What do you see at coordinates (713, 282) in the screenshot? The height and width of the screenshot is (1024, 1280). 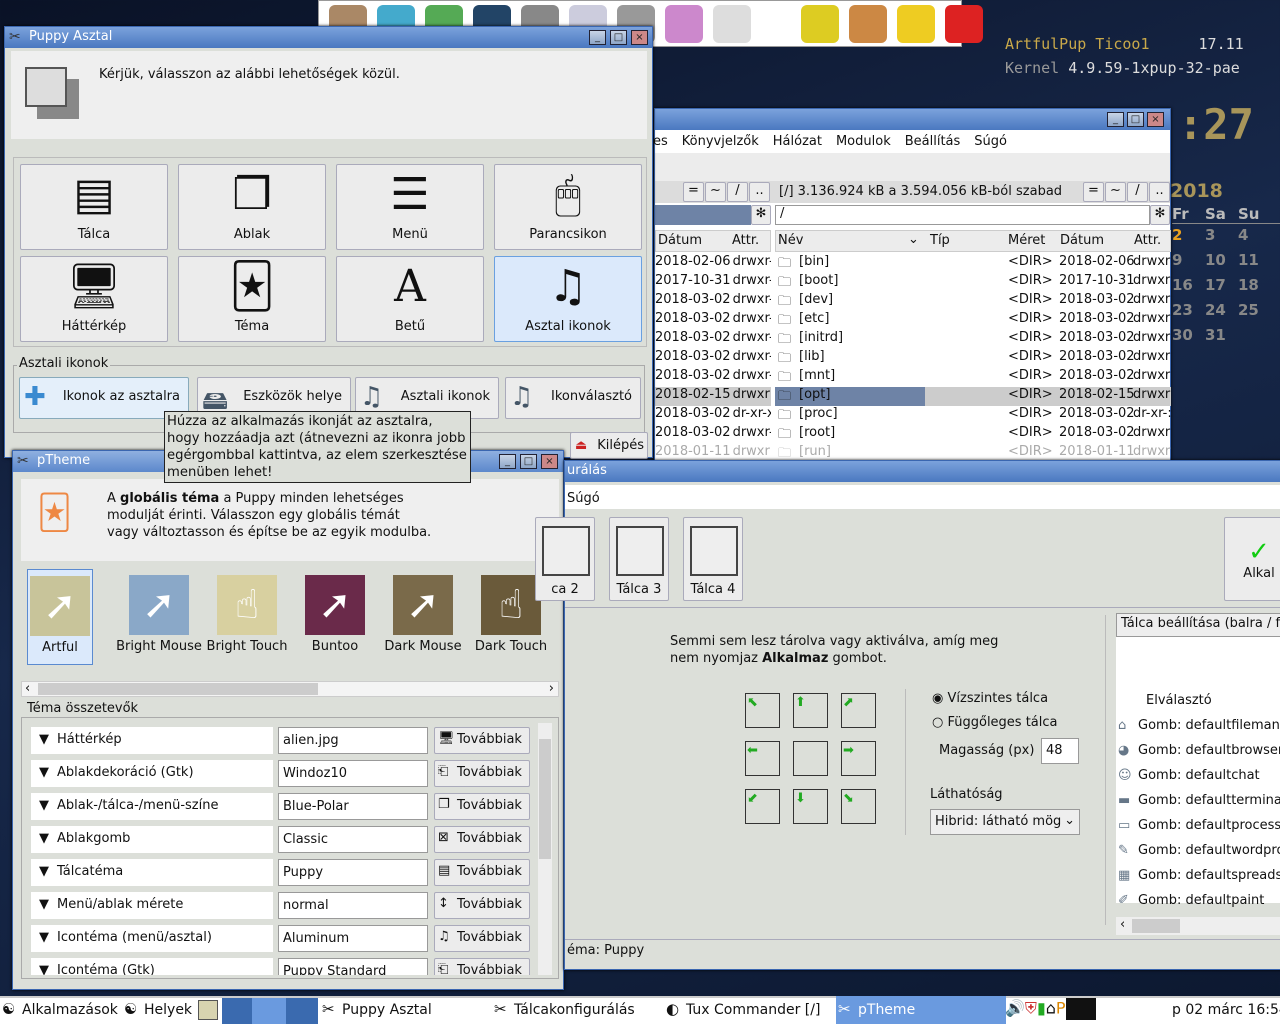 I see `file-row: 2017-10-31 drwxr-` at bounding box center [713, 282].